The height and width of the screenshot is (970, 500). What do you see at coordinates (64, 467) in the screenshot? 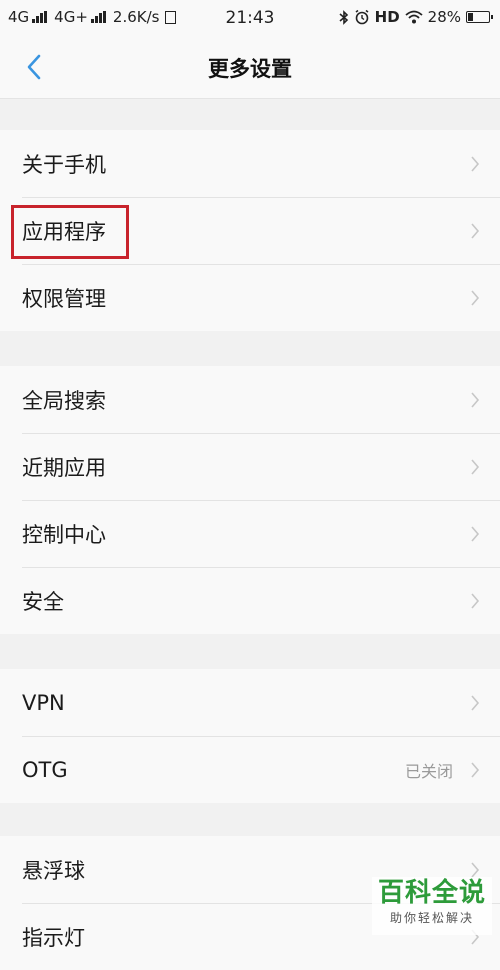
I see `setting-label: 近期应用` at bounding box center [64, 467].